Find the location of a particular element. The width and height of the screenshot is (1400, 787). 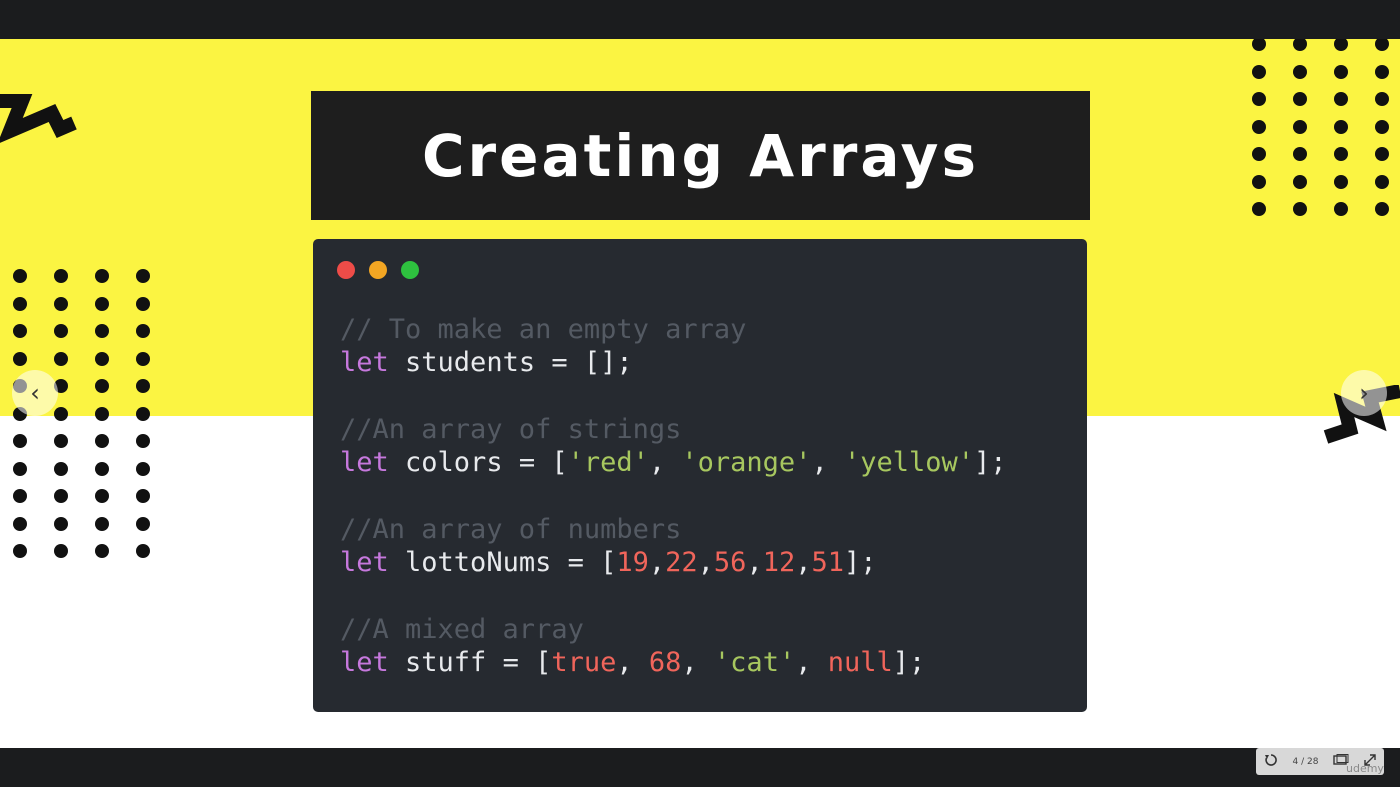

next-slide-button: › is located at coordinates (1364, 393).